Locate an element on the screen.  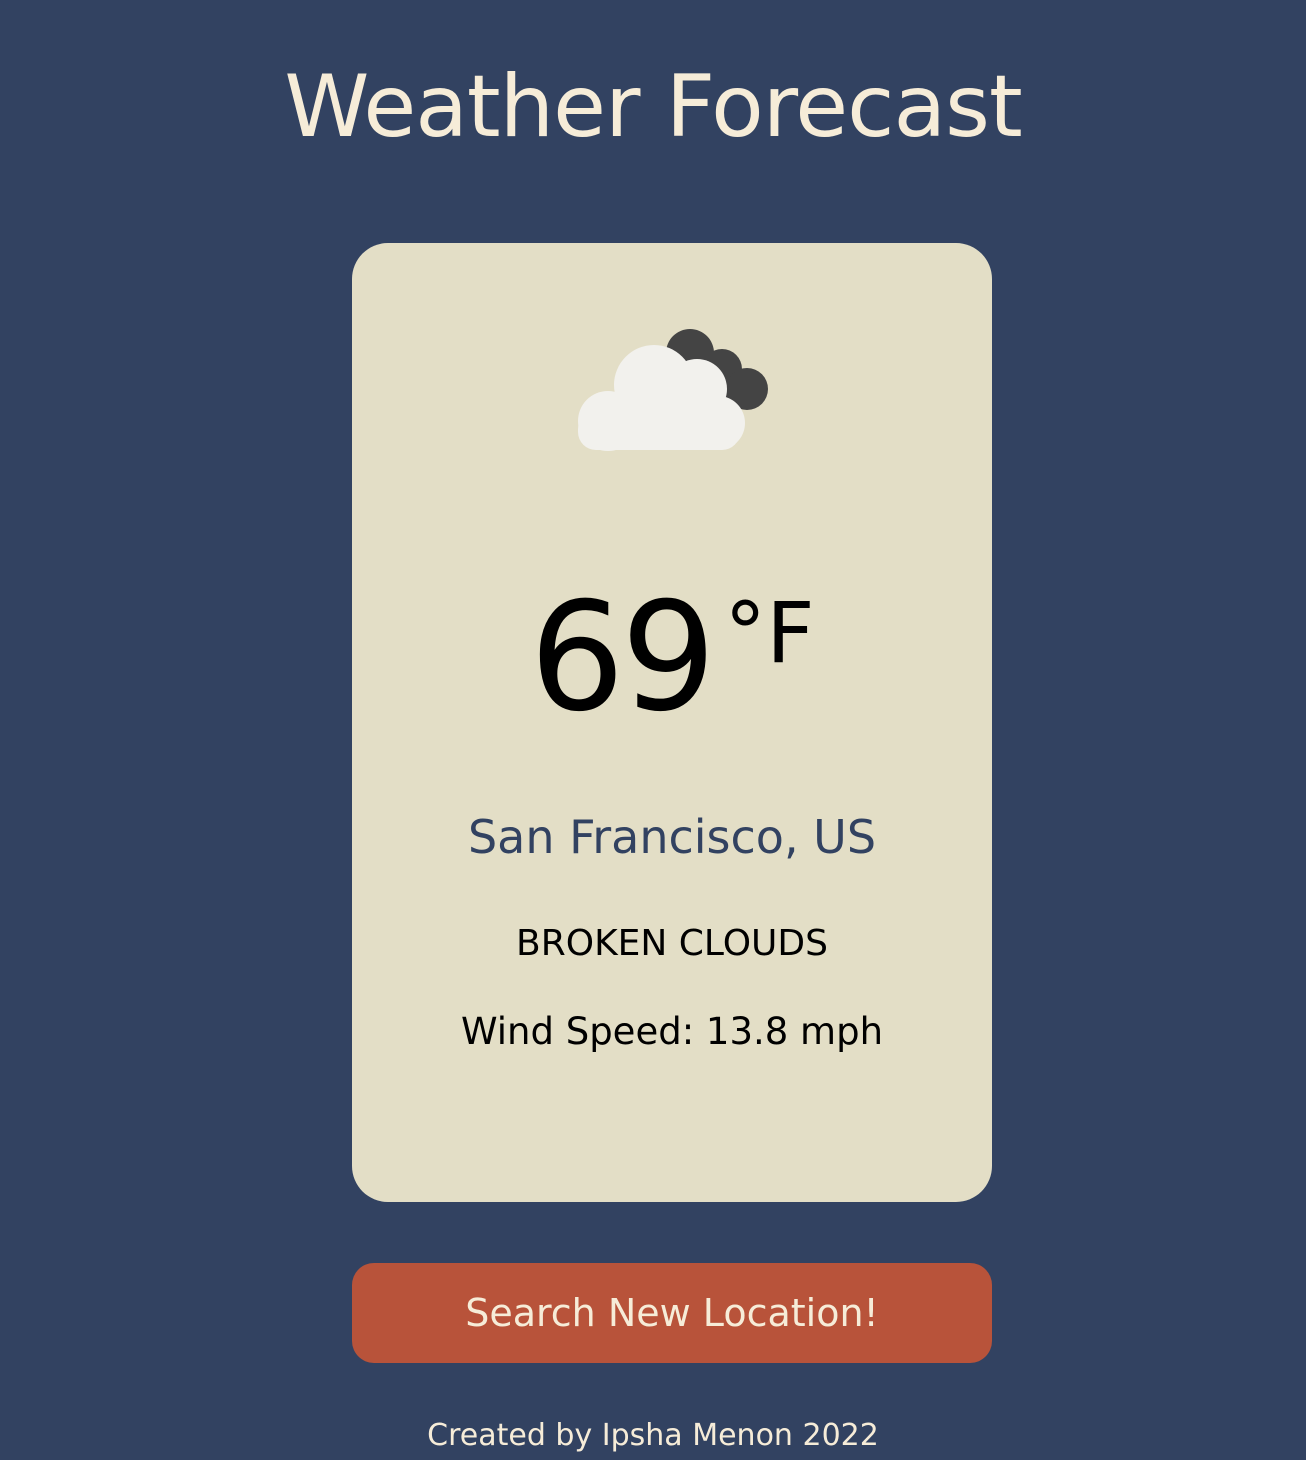
footer-credit: Created by Ipsha Menon 2022 is located at coordinates (653, 1435).